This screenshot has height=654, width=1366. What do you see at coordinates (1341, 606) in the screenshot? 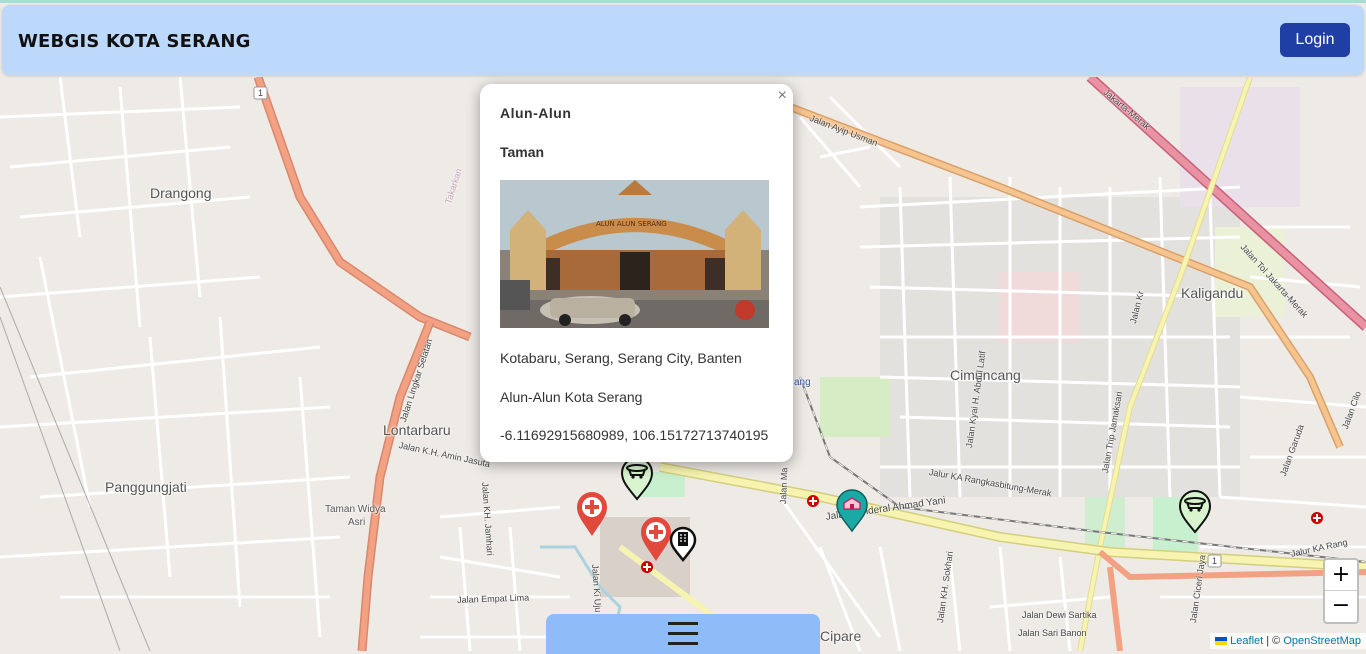
I see `zoom-out-button: −` at bounding box center [1341, 606].